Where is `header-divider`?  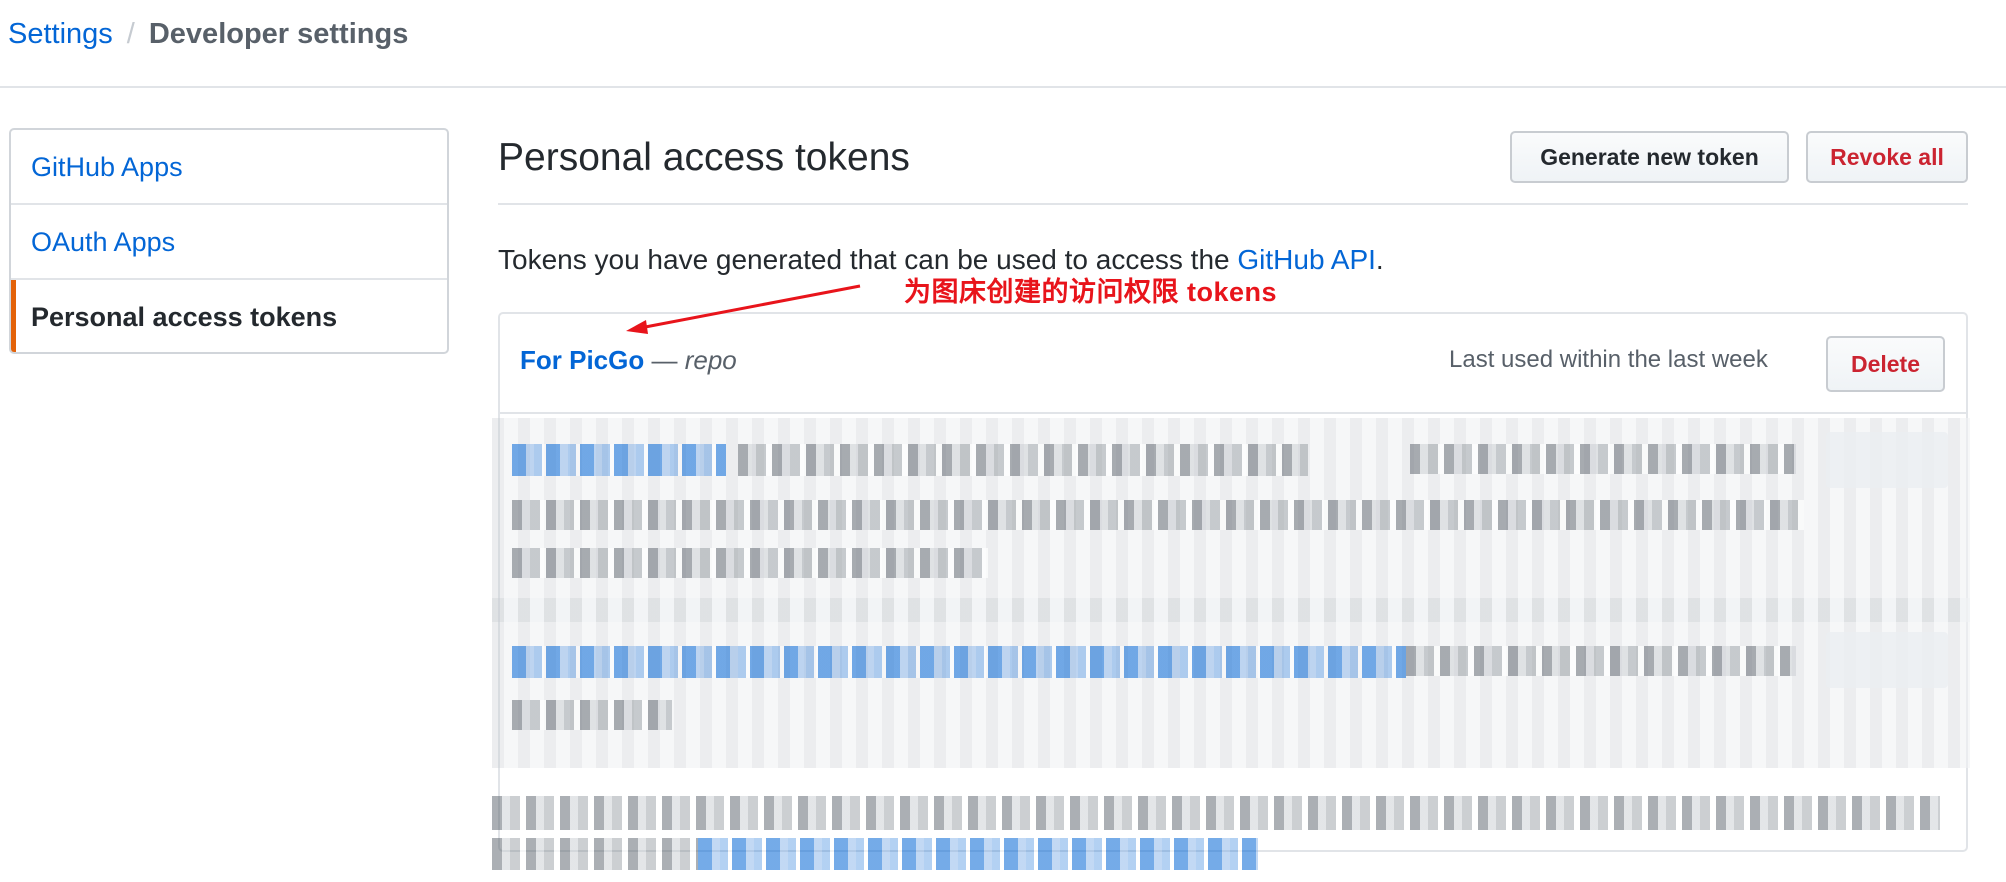
header-divider is located at coordinates (1003, 87).